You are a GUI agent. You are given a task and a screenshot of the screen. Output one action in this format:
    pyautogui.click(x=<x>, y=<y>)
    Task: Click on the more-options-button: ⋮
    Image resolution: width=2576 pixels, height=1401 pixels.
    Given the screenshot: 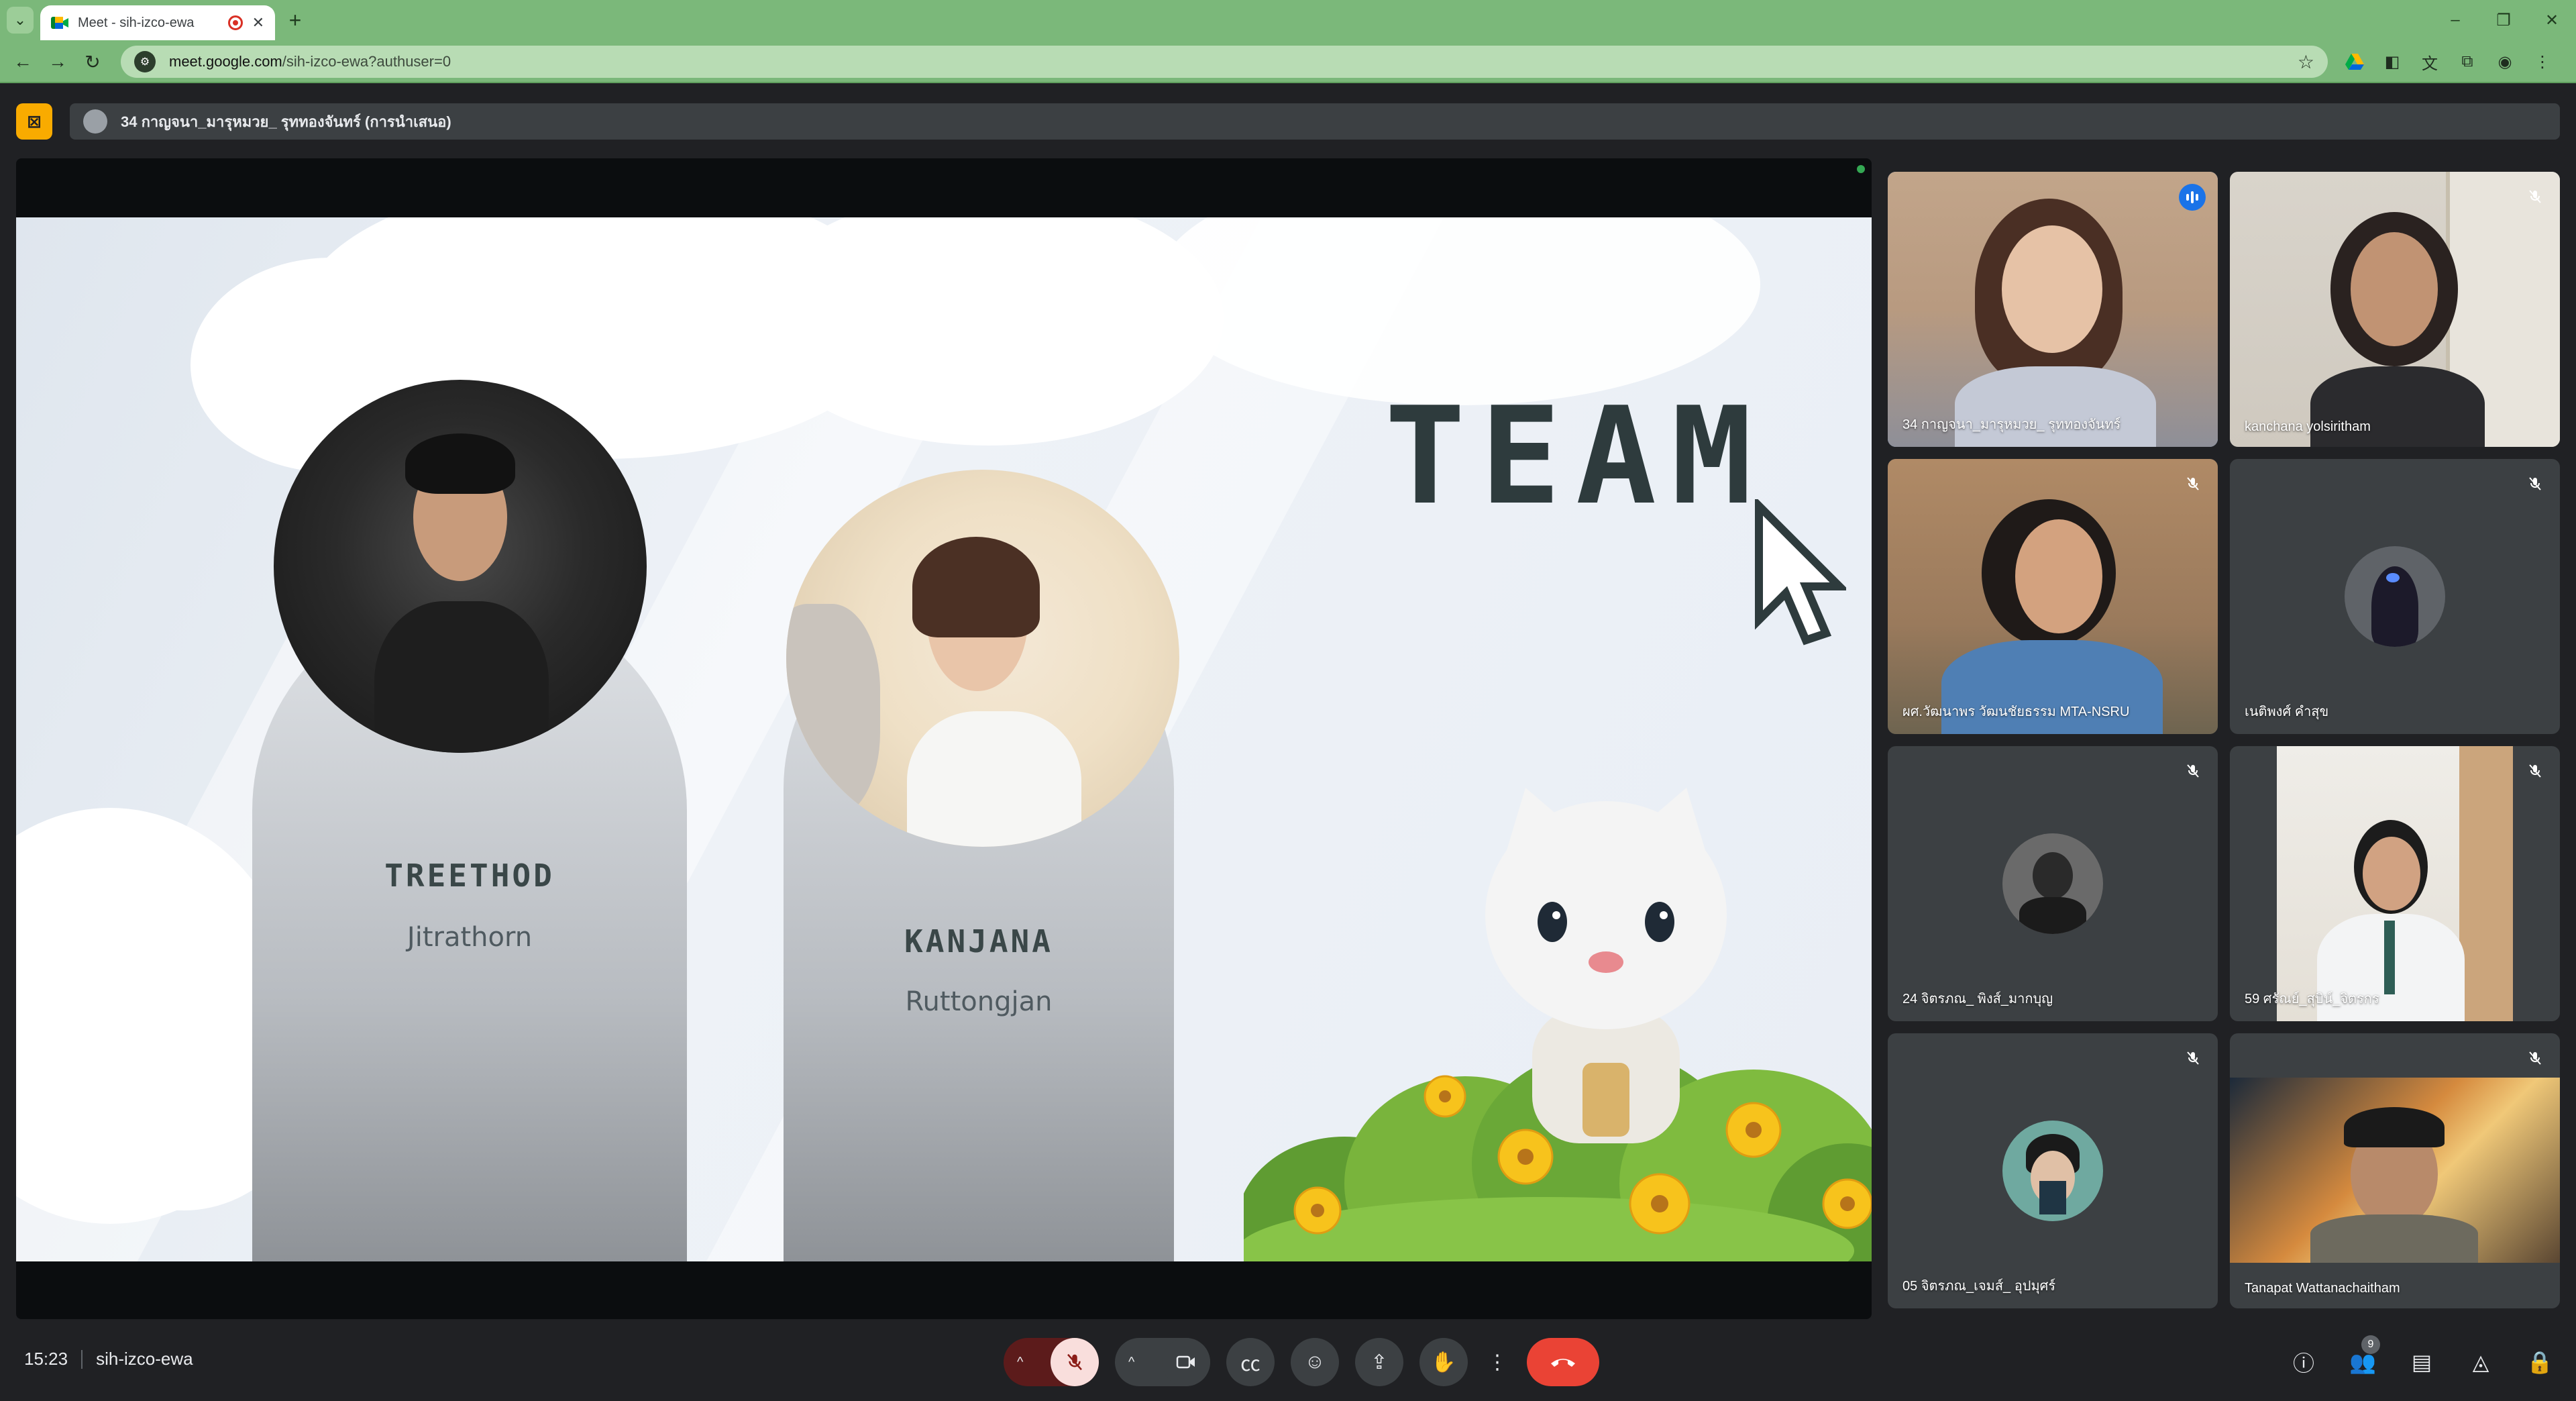 What is the action you would take?
    pyautogui.click(x=1497, y=1362)
    